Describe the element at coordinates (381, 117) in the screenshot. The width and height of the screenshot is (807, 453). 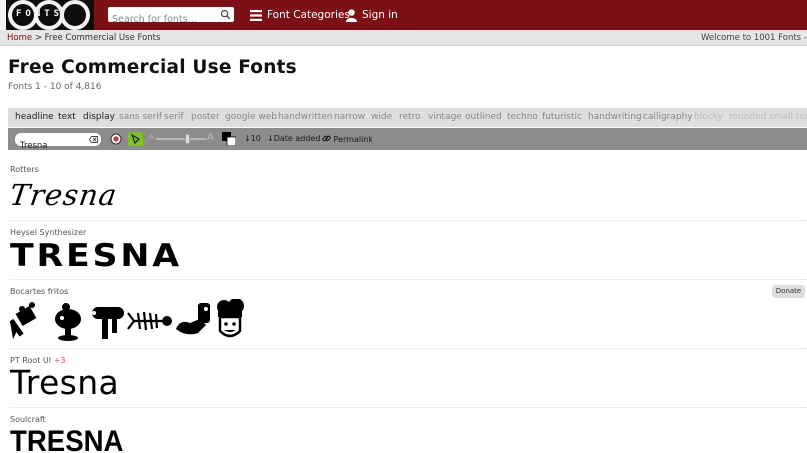
I see `category-wide: wide` at that location.